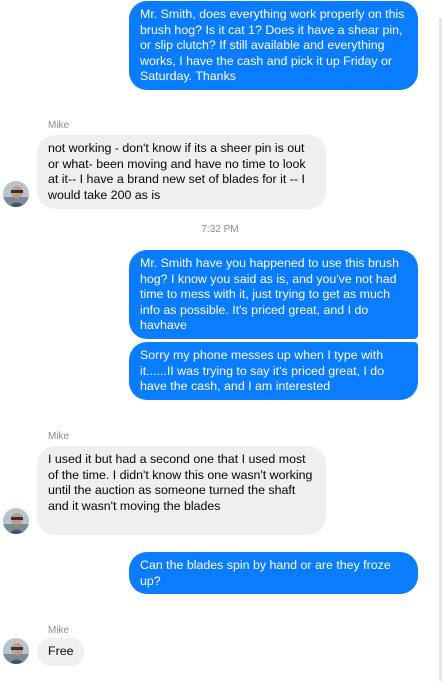  I want to click on timestamp: 7:32 PM, so click(220, 229).